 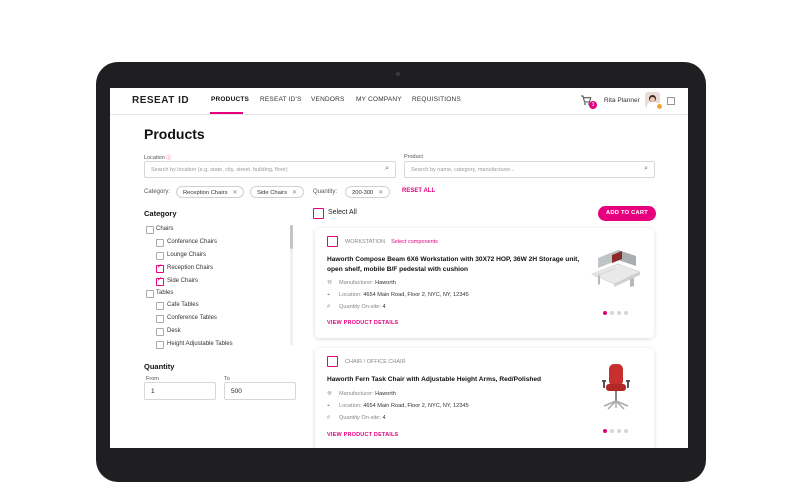 What do you see at coordinates (616, 386) in the screenshot?
I see `red-office-chair-image` at bounding box center [616, 386].